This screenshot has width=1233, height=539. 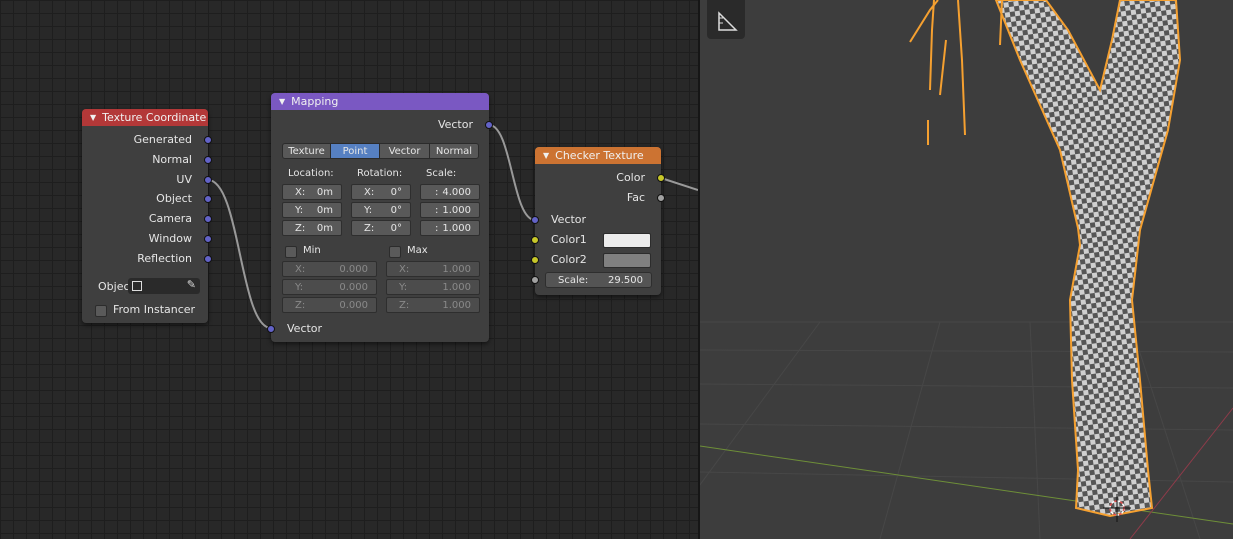 What do you see at coordinates (162, 139) in the screenshot?
I see `output-generated: Generated` at bounding box center [162, 139].